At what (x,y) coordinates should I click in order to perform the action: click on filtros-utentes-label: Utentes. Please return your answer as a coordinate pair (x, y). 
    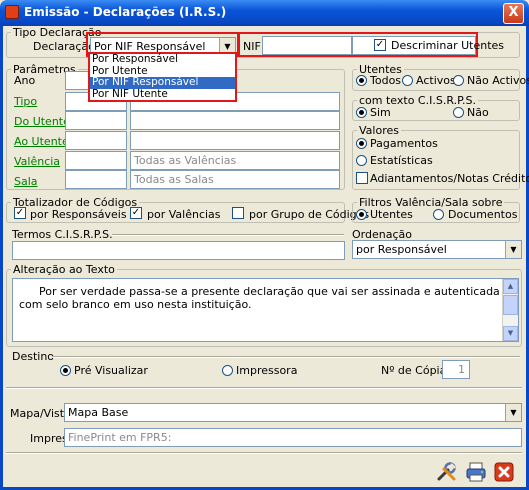
    Looking at the image, I should click on (391, 214).